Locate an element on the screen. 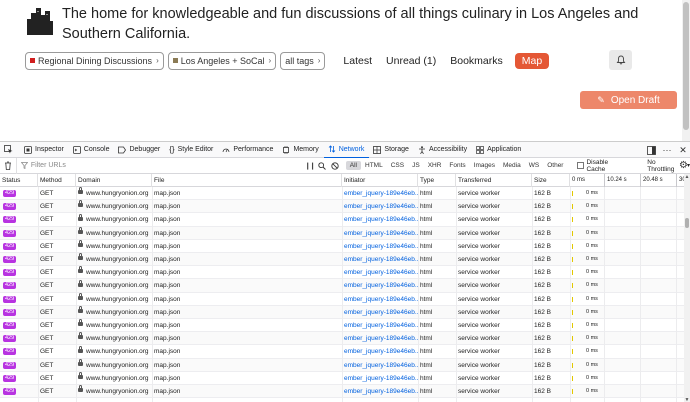 The height and width of the screenshot is (402, 690). type-filter-fonts: Fonts is located at coordinates (457, 165).